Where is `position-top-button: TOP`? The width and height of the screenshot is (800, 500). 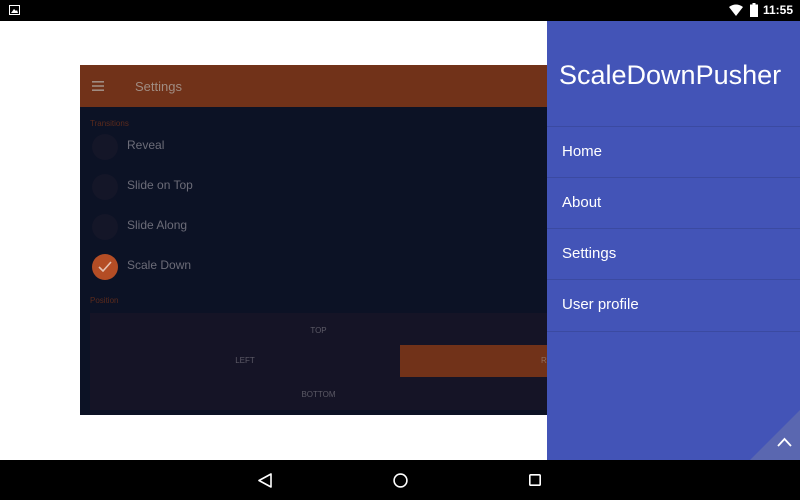 position-top-button: TOP is located at coordinates (318, 330).